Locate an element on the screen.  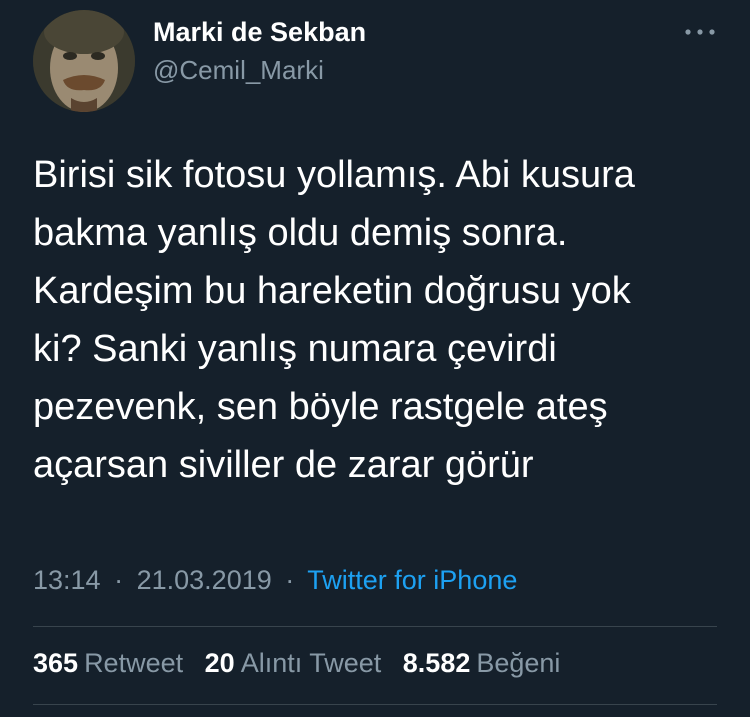
quotes-count: 20 is located at coordinates (219, 663).